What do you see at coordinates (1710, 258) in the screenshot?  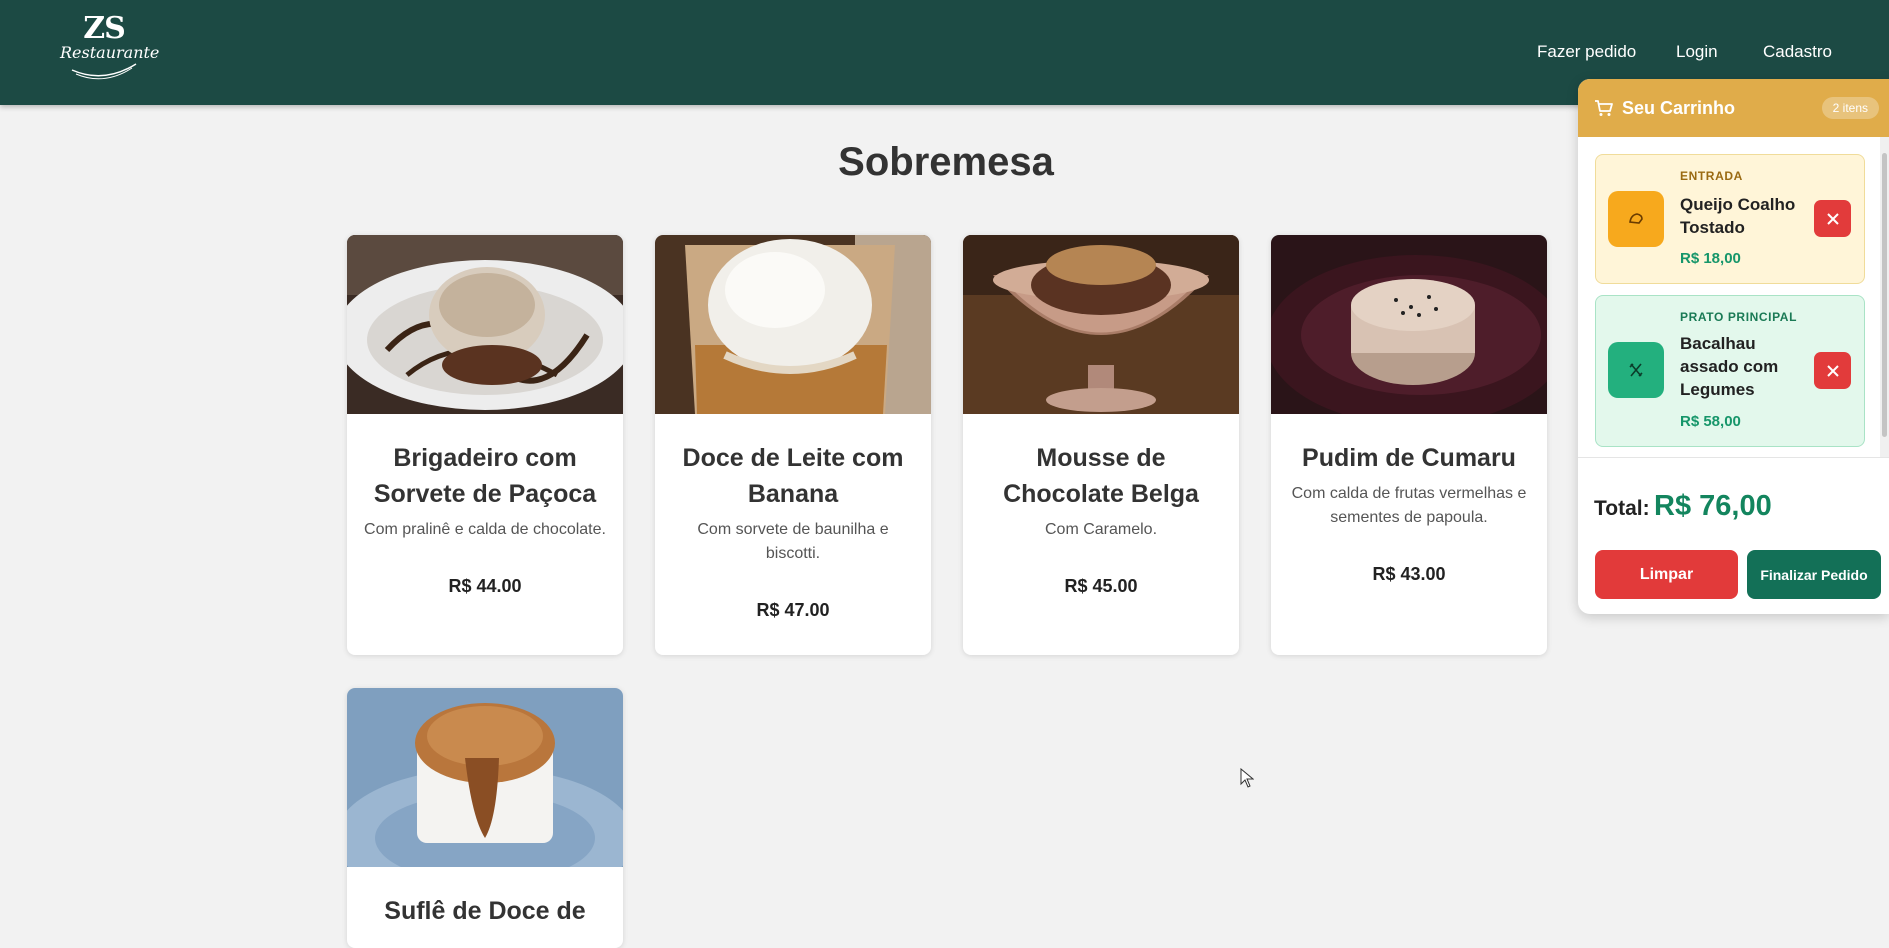 I see `cart-item-price: R$ 18,00` at bounding box center [1710, 258].